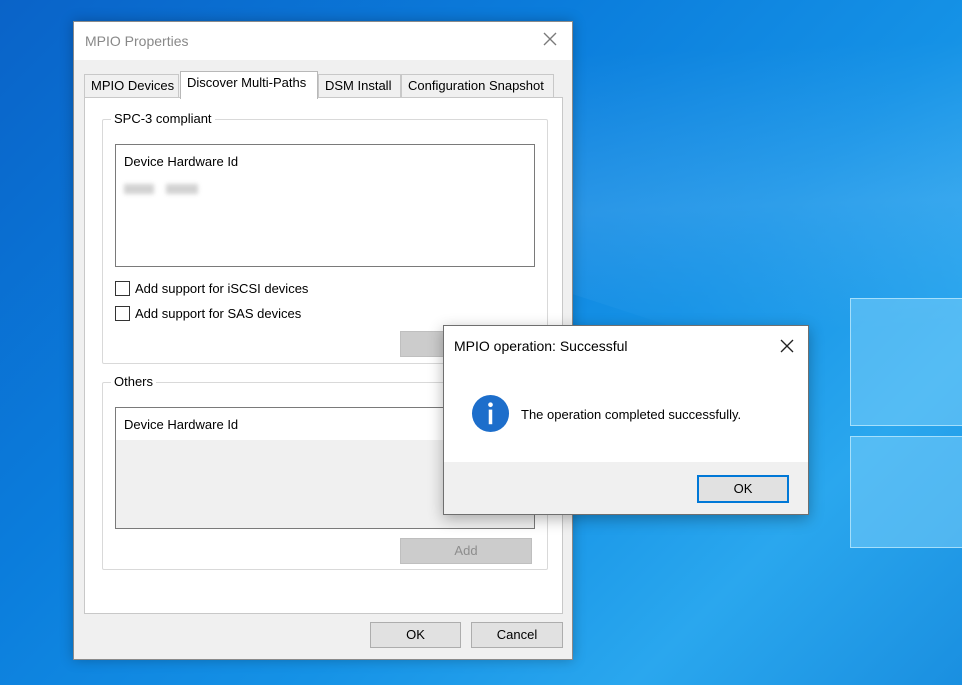  I want to click on others-group-label: Others, so click(134, 381).